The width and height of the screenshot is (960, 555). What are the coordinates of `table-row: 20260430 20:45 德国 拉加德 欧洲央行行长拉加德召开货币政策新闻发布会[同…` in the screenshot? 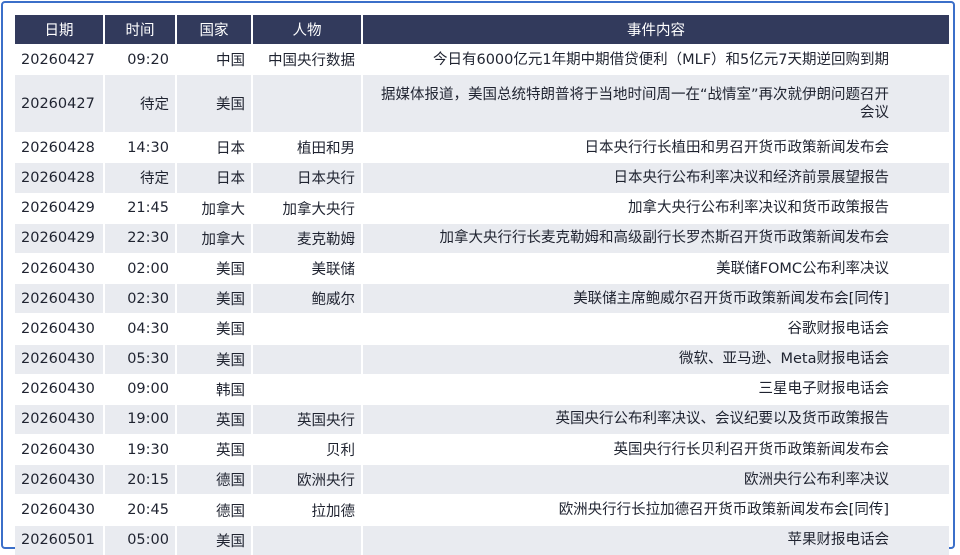 It's located at (482, 509).